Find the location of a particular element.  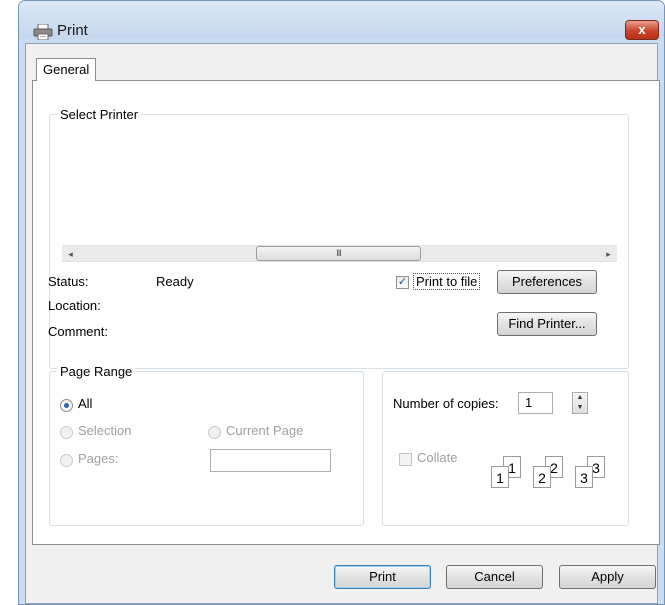

cancel-button: Cancel is located at coordinates (494, 577).